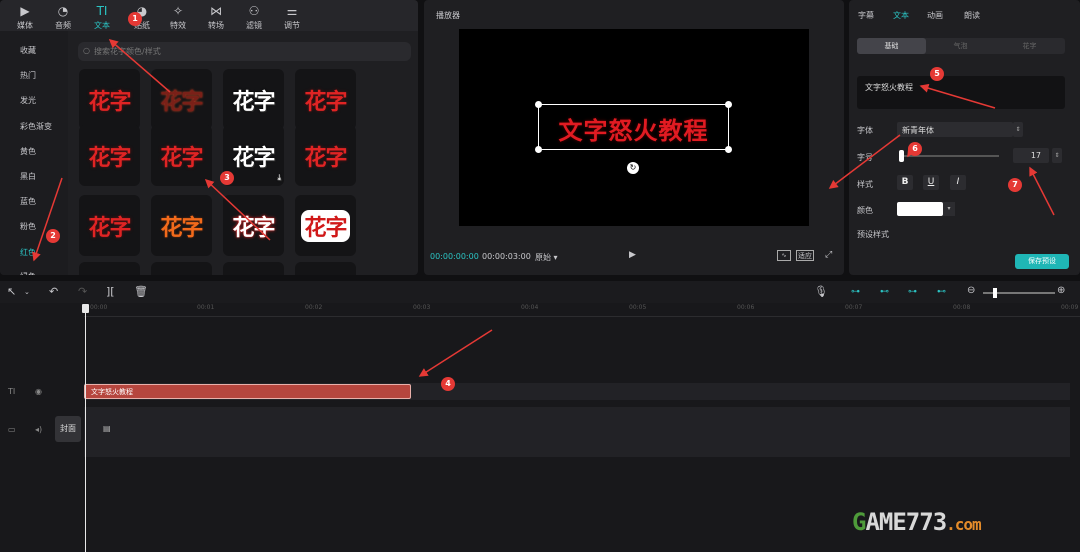  What do you see at coordinates (633, 131) in the screenshot?
I see `caption-text: 文字怒火教程` at bounding box center [633, 131].